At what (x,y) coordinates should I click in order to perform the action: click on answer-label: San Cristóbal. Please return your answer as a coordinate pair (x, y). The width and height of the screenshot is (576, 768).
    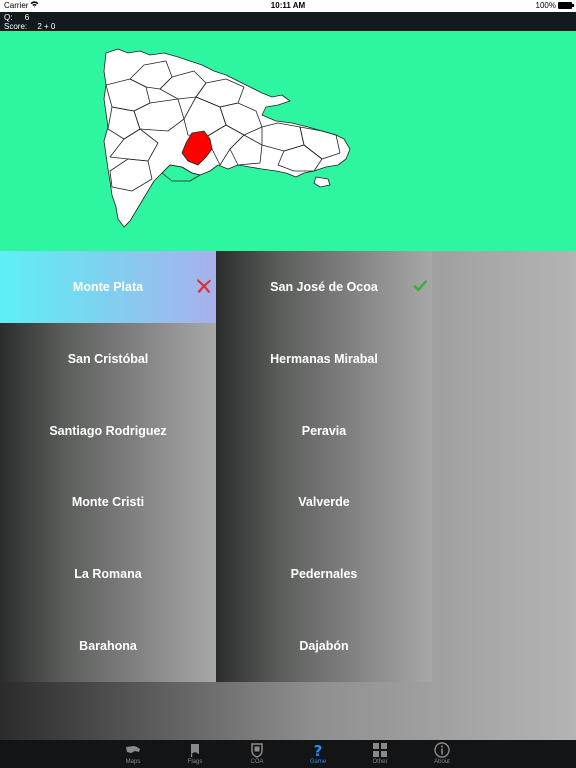
    Looking at the image, I should click on (108, 359).